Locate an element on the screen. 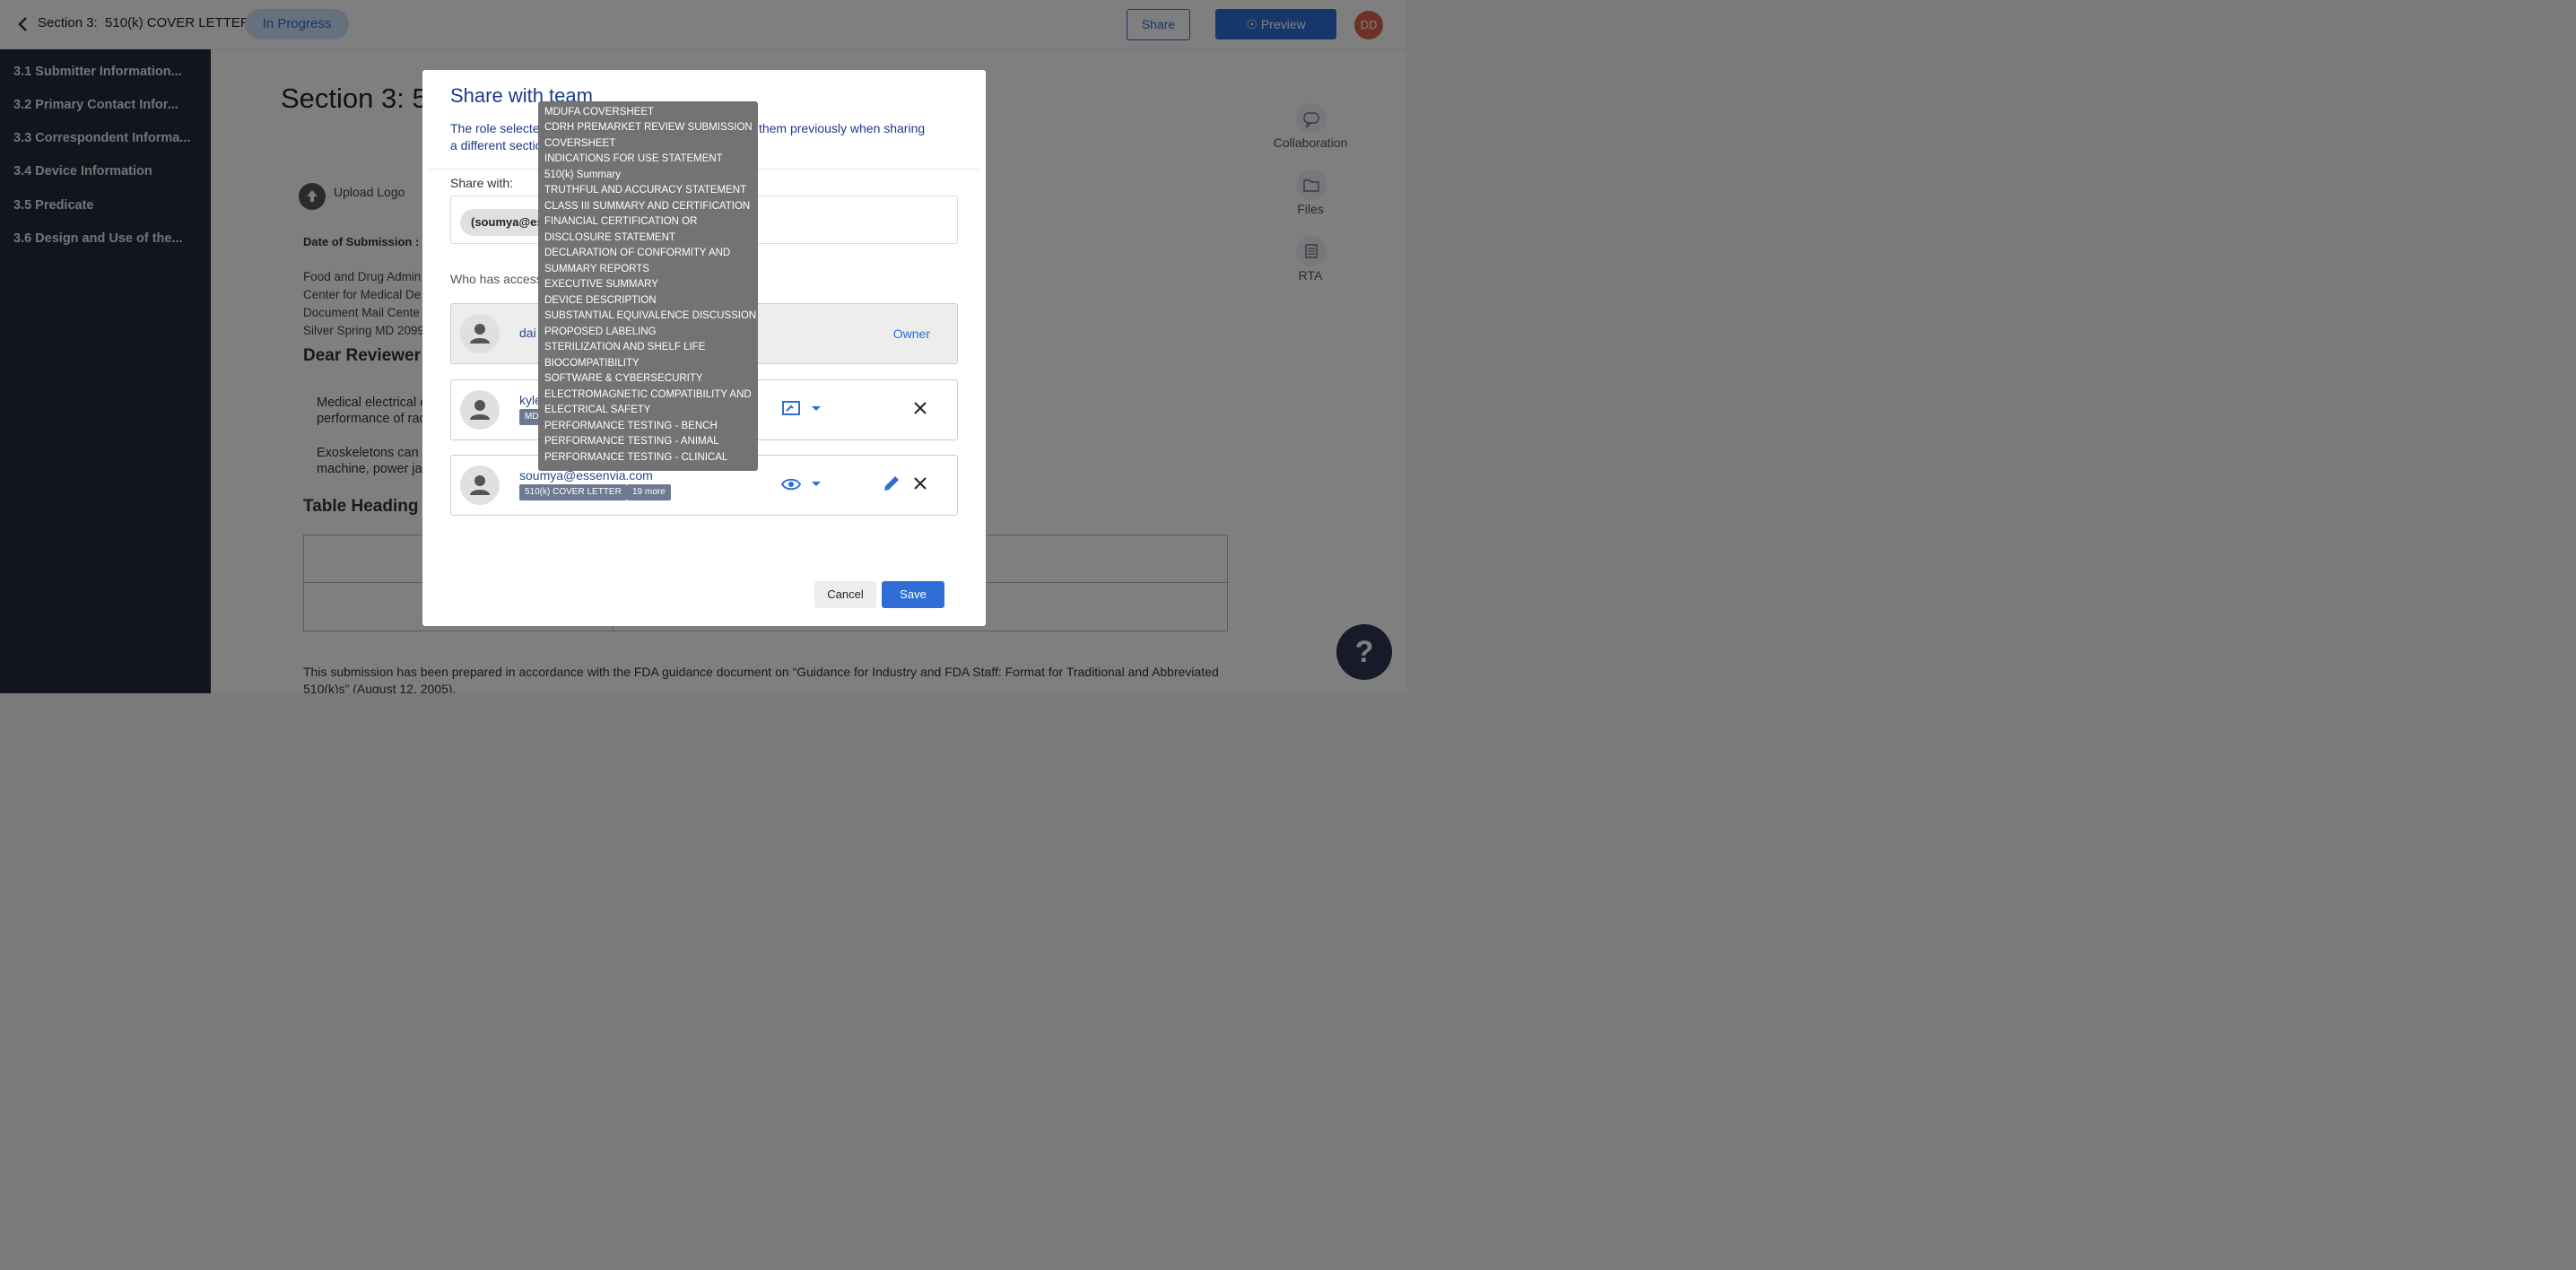  tooltip-item: TRUTHFUL AND ACCURACY STATEMENT is located at coordinates (645, 190).